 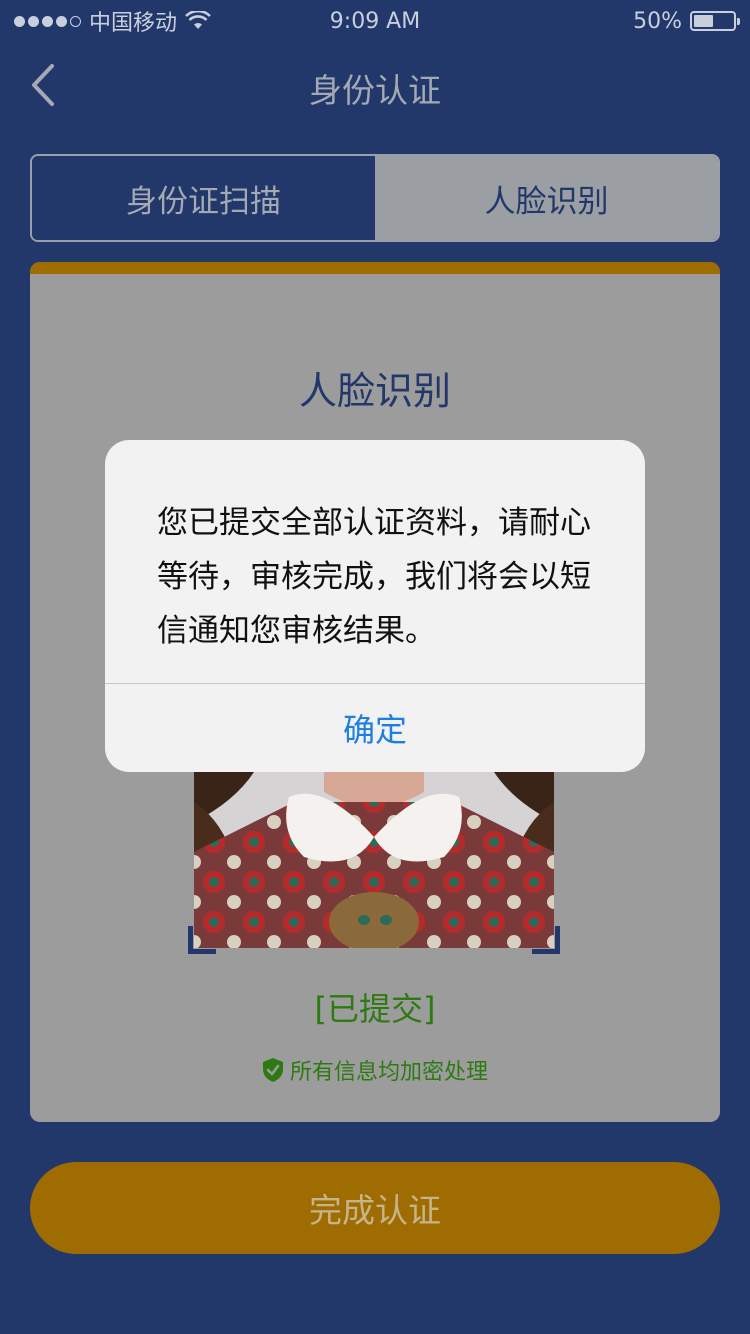 What do you see at coordinates (703, 21) in the screenshot?
I see `battery-fill` at bounding box center [703, 21].